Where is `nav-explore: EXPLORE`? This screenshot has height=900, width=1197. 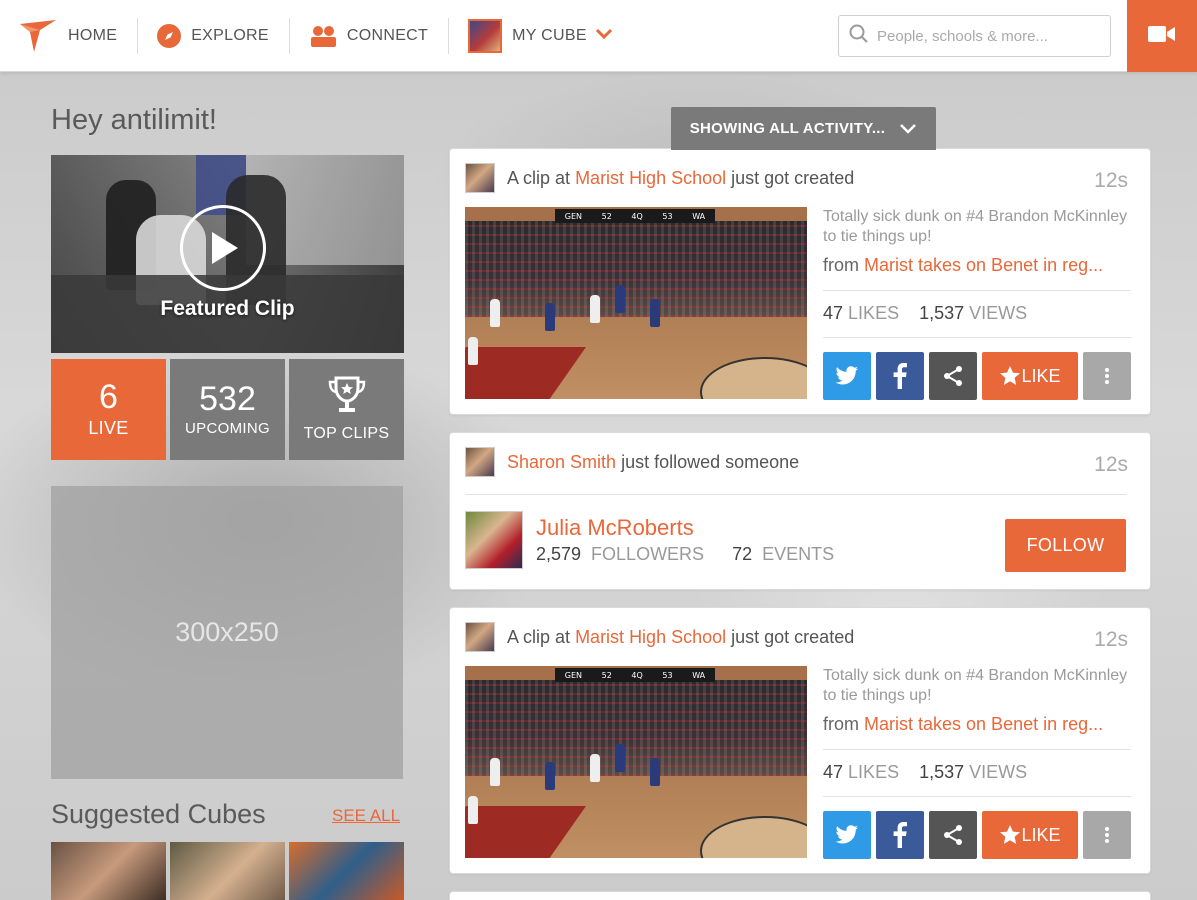
nav-explore: EXPLORE is located at coordinates (213, 36).